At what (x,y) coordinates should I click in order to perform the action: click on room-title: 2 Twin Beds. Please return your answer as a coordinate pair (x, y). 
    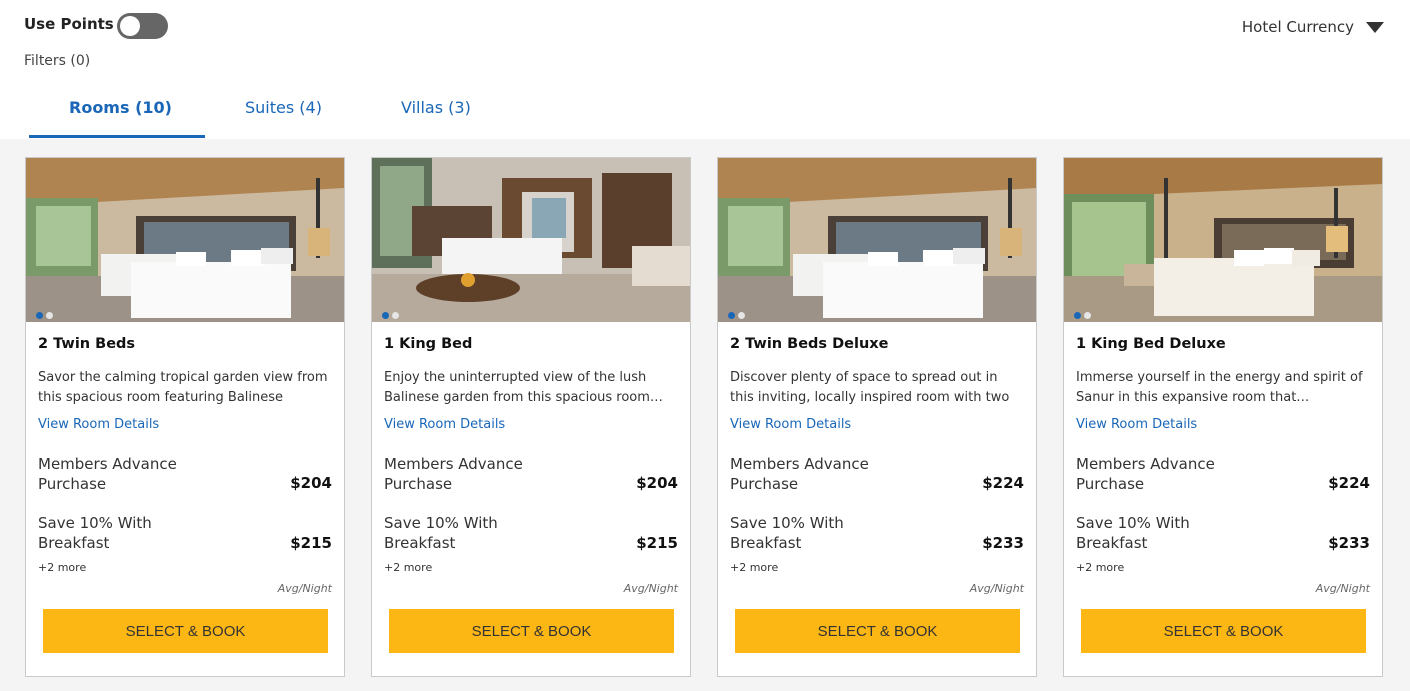
    Looking at the image, I should click on (87, 344).